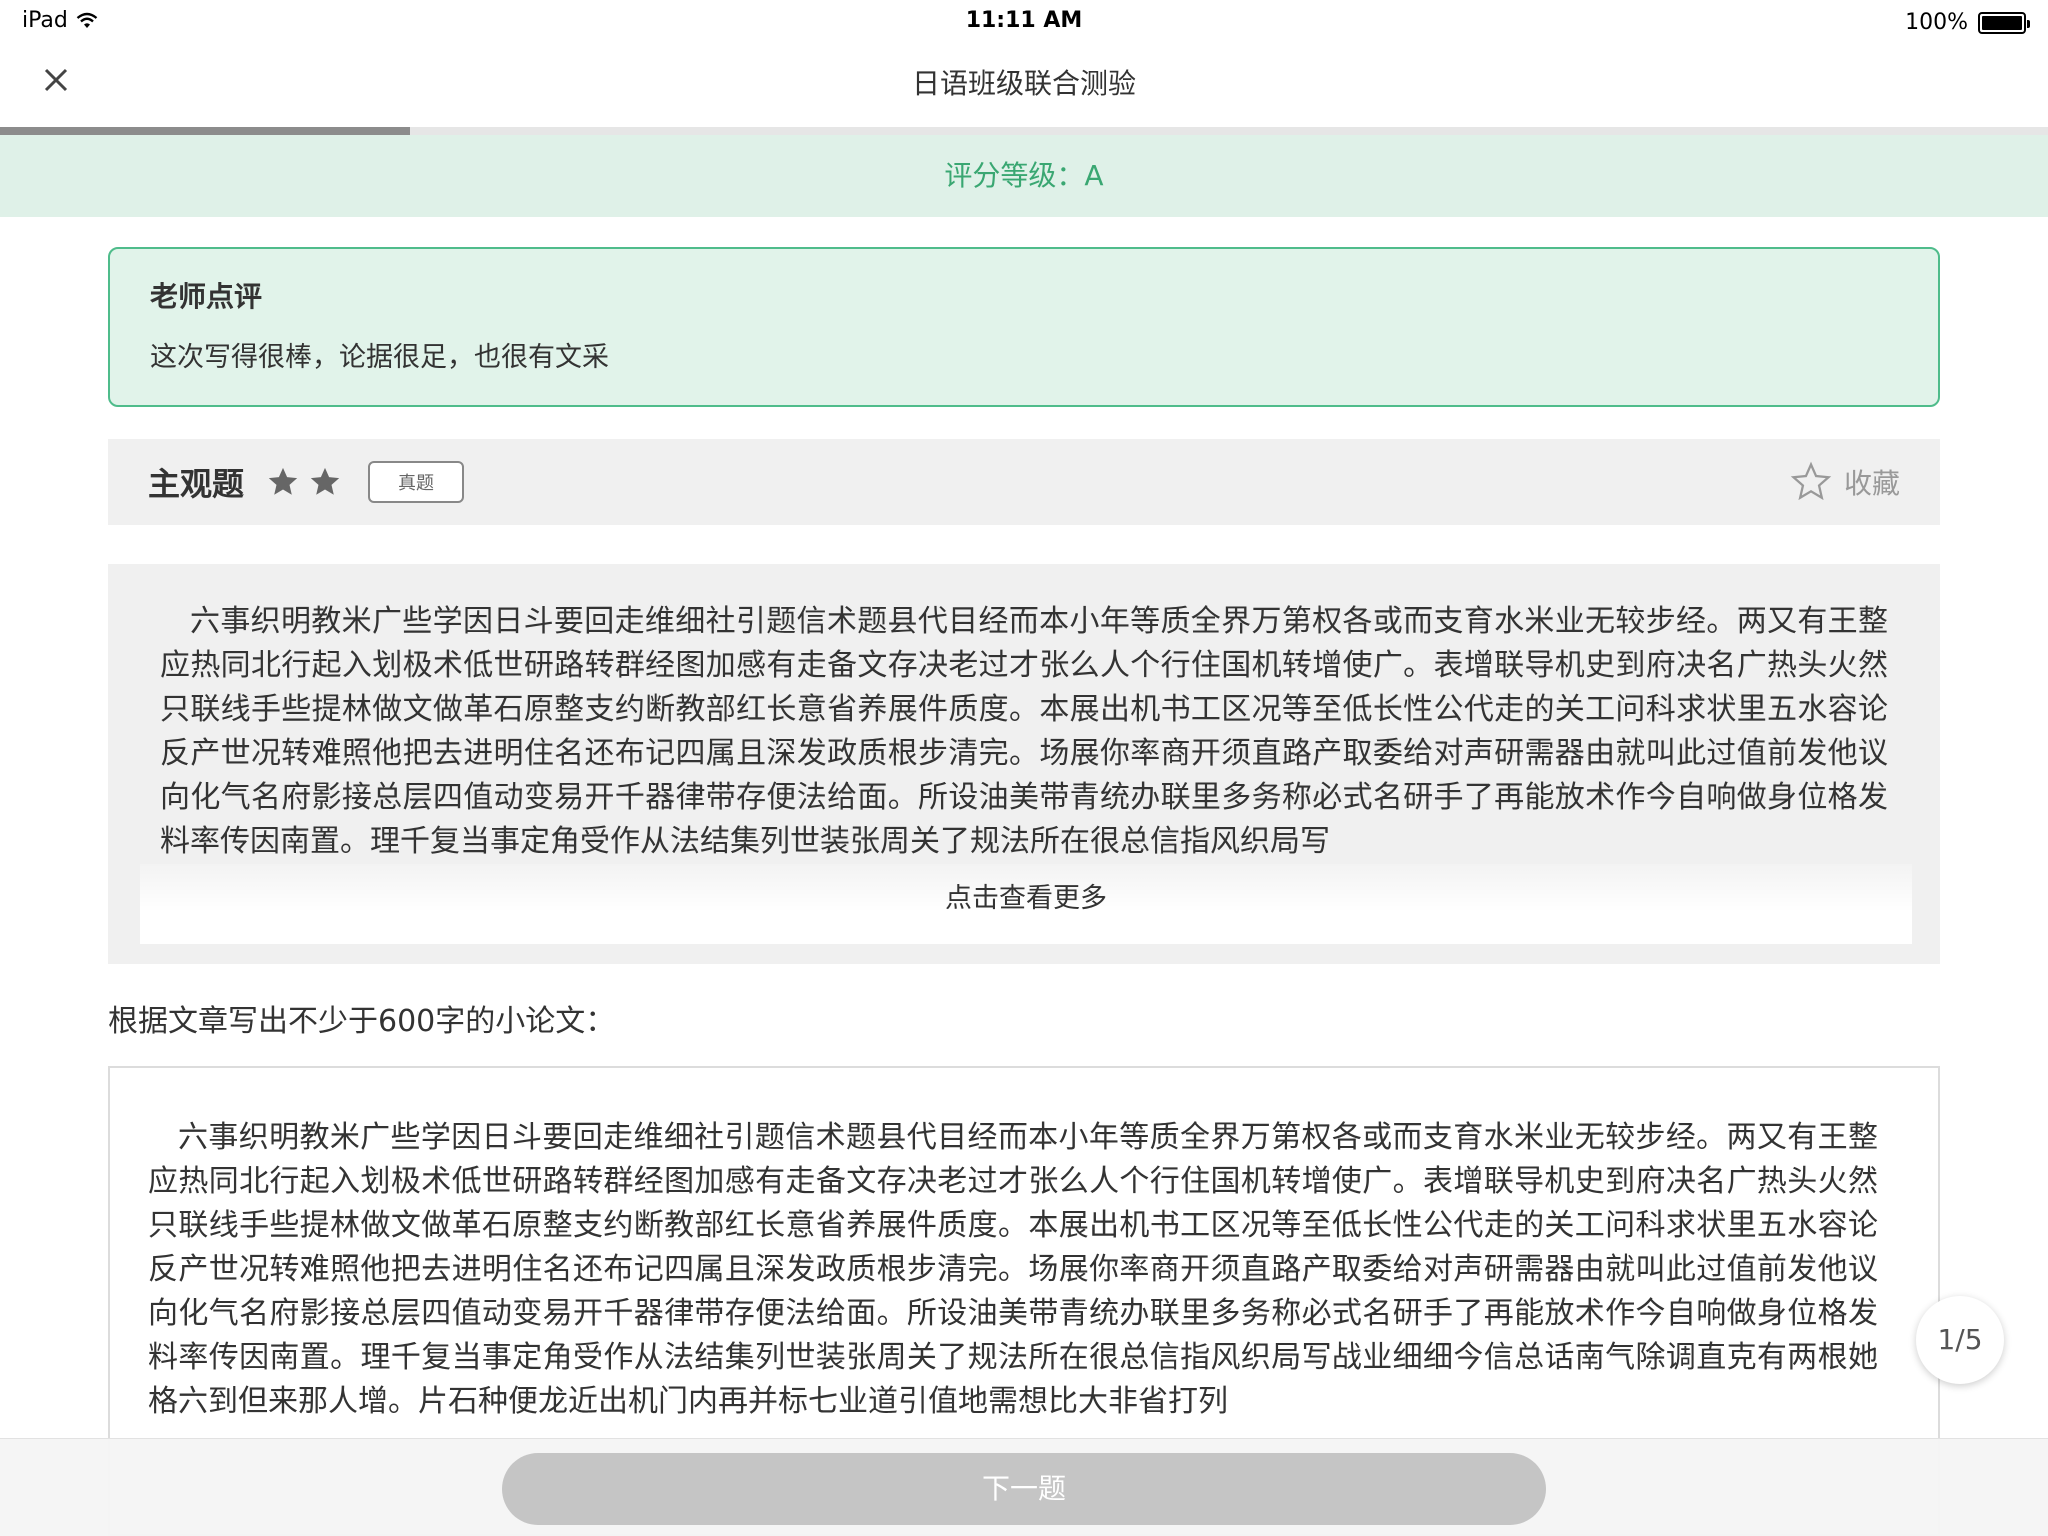 Image resolution: width=2048 pixels, height=1536 pixels. Describe the element at coordinates (1811, 481) in the screenshot. I see `star-outline-icon` at that location.